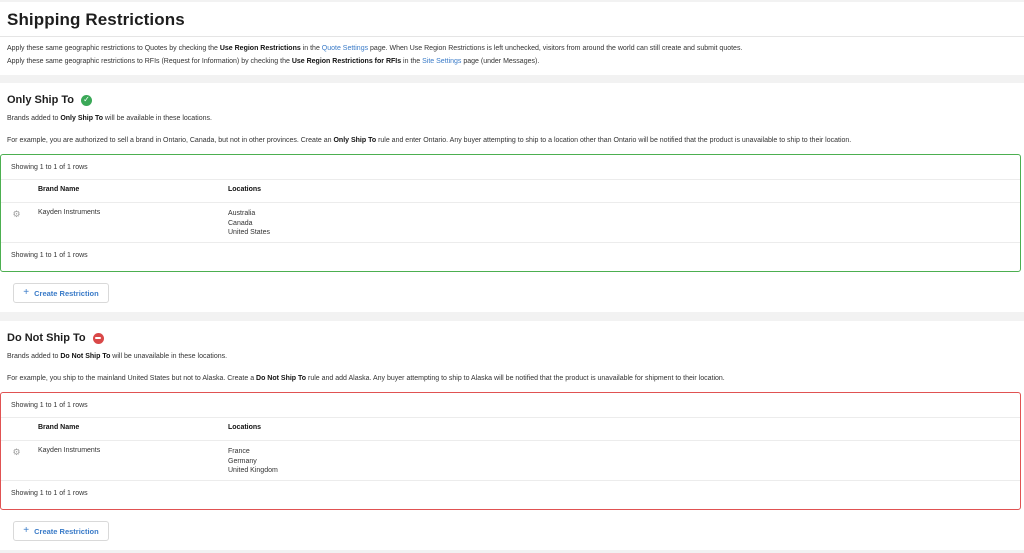 The image size is (1024, 553). What do you see at coordinates (281, 378) in the screenshot?
I see `example-bold: Do Not Ship To` at bounding box center [281, 378].